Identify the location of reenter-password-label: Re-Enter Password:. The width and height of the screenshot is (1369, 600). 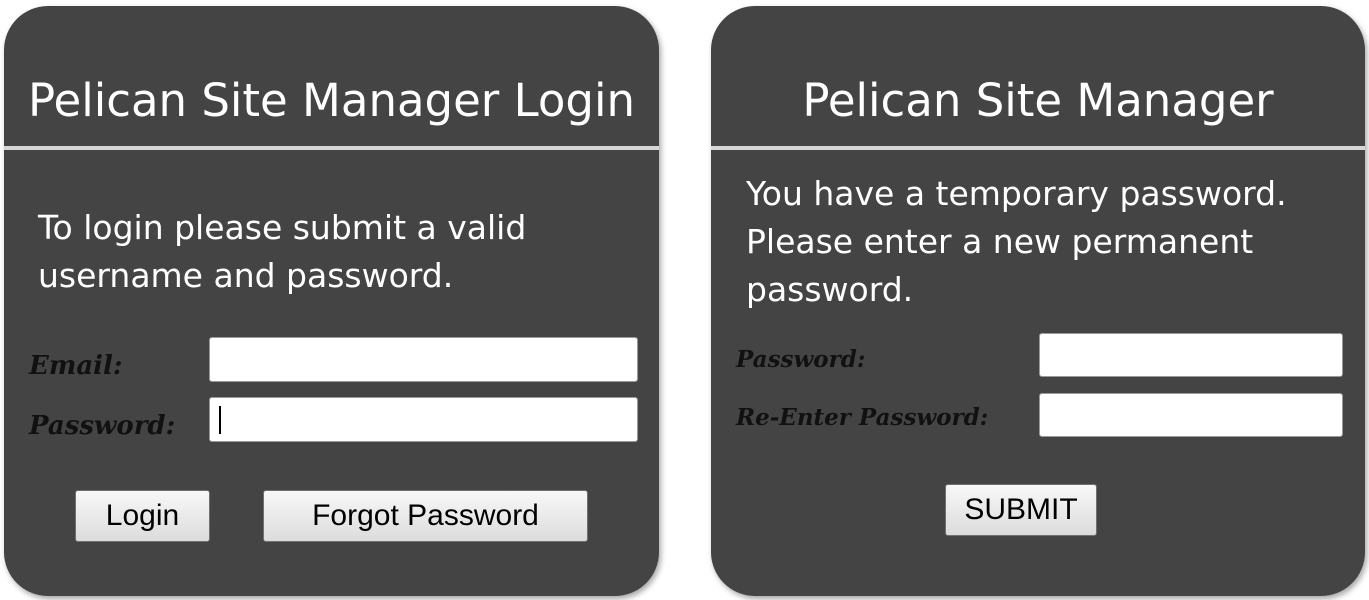
(862, 417).